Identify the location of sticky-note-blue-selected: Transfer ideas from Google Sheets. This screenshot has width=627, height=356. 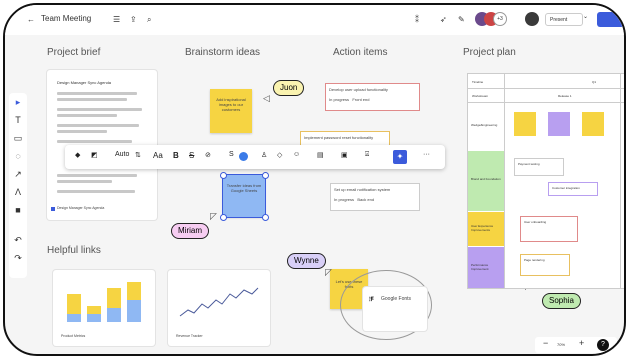
(244, 196).